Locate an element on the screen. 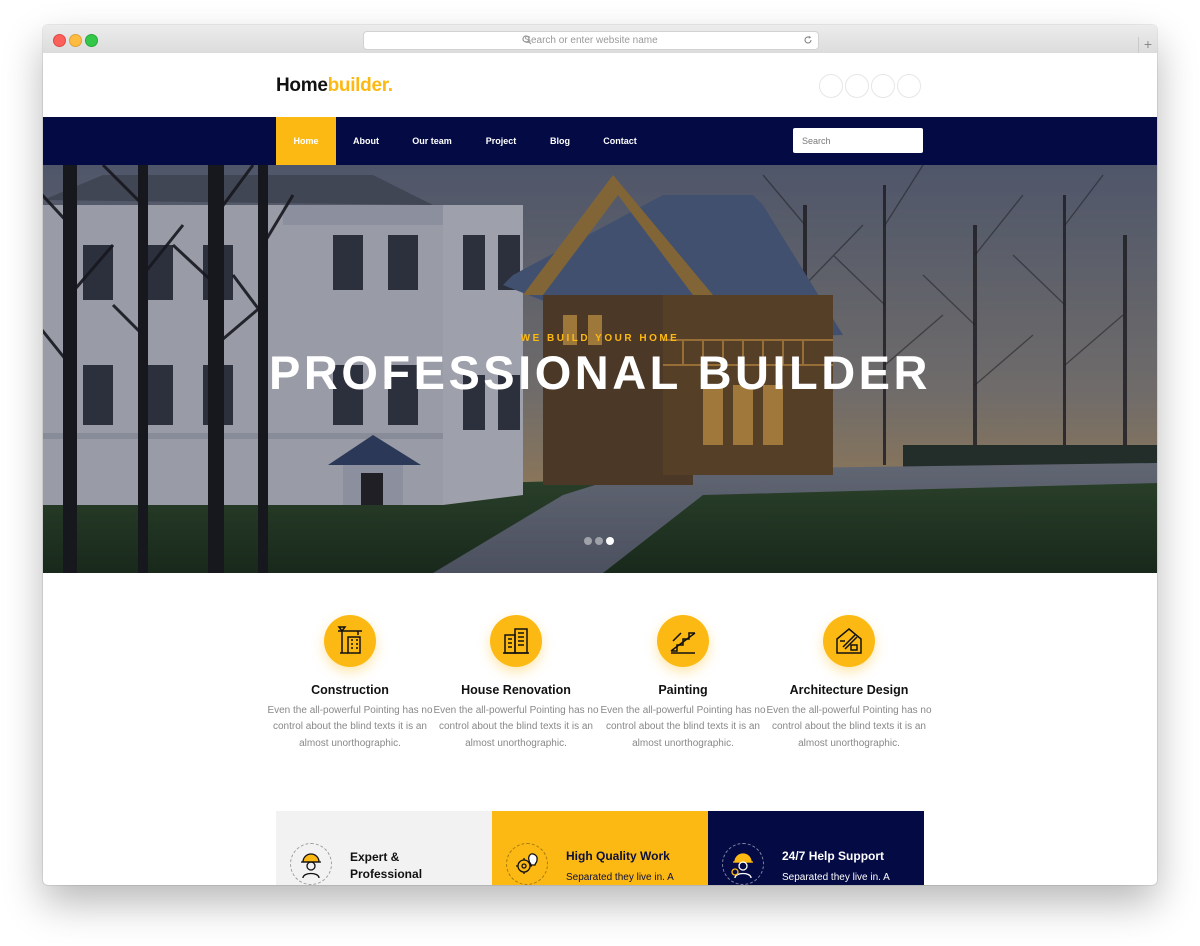  gear-bulb-icon is located at coordinates (527, 864).